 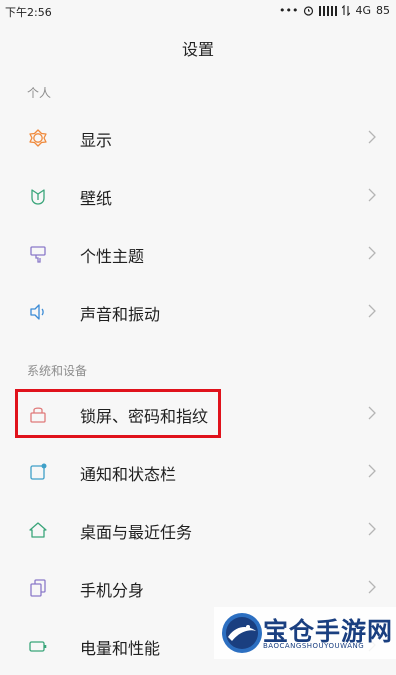 What do you see at coordinates (198, 312) in the screenshot?
I see `settings-item-sound: 声音和振动` at bounding box center [198, 312].